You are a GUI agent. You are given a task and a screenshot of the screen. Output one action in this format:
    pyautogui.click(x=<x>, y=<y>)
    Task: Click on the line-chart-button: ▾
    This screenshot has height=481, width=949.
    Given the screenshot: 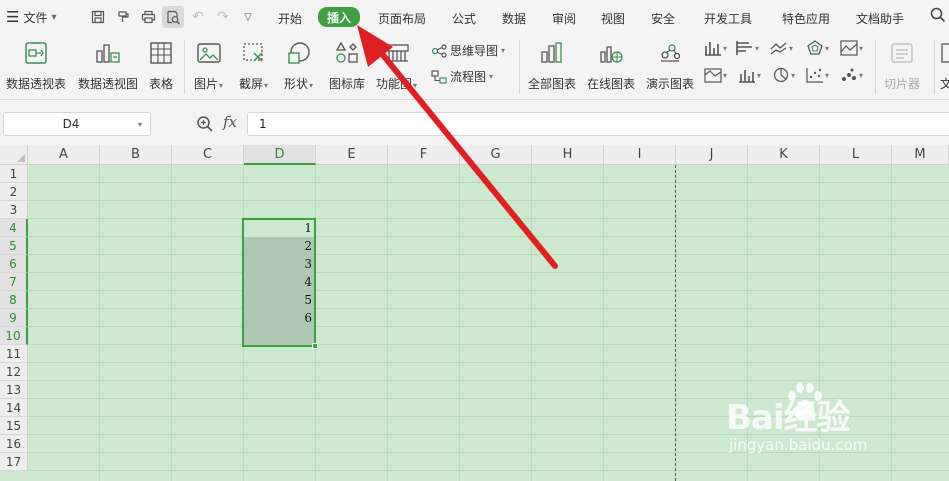 What is the action you would take?
    pyautogui.click(x=781, y=48)
    